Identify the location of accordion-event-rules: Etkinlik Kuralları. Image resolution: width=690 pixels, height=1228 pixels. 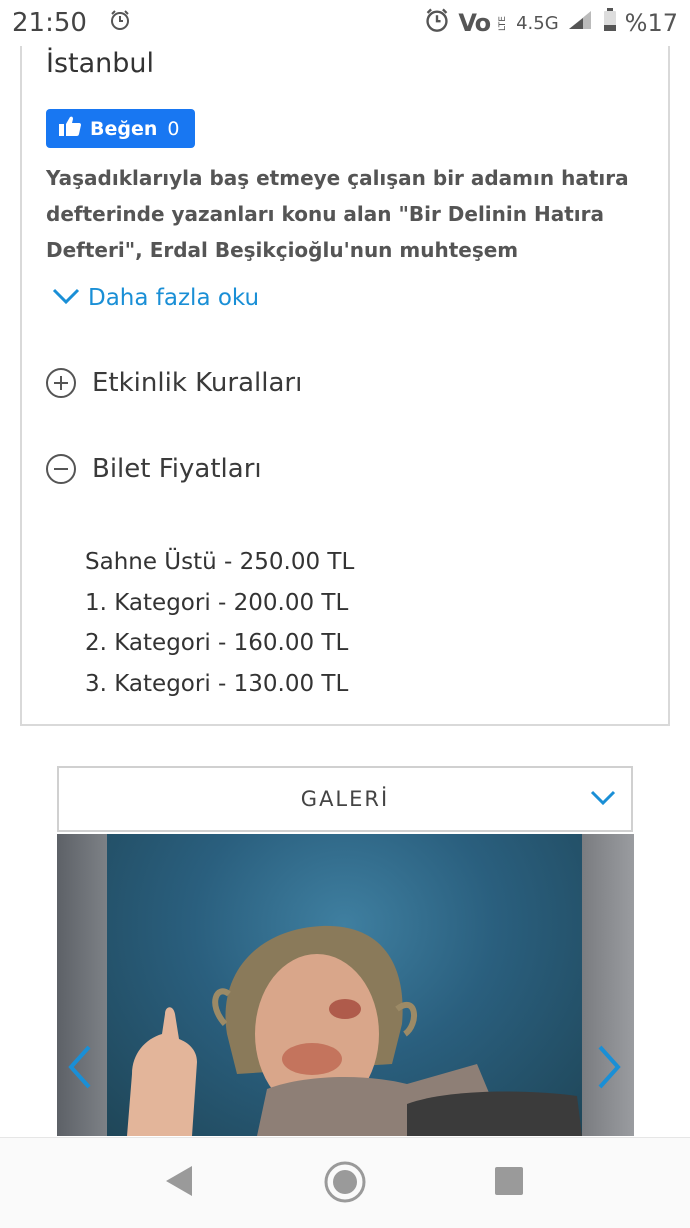
(174, 383).